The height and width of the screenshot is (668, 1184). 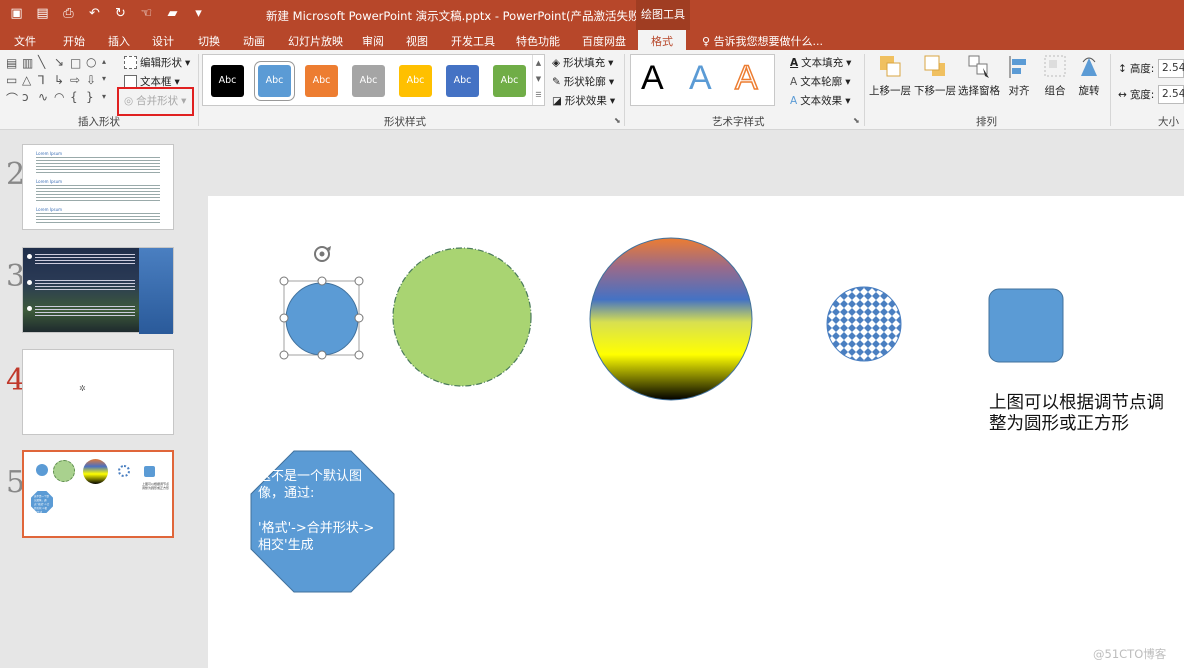 What do you see at coordinates (583, 100) in the screenshot?
I see `shape-effects-button: ◪ 形状效果 ▾` at bounding box center [583, 100].